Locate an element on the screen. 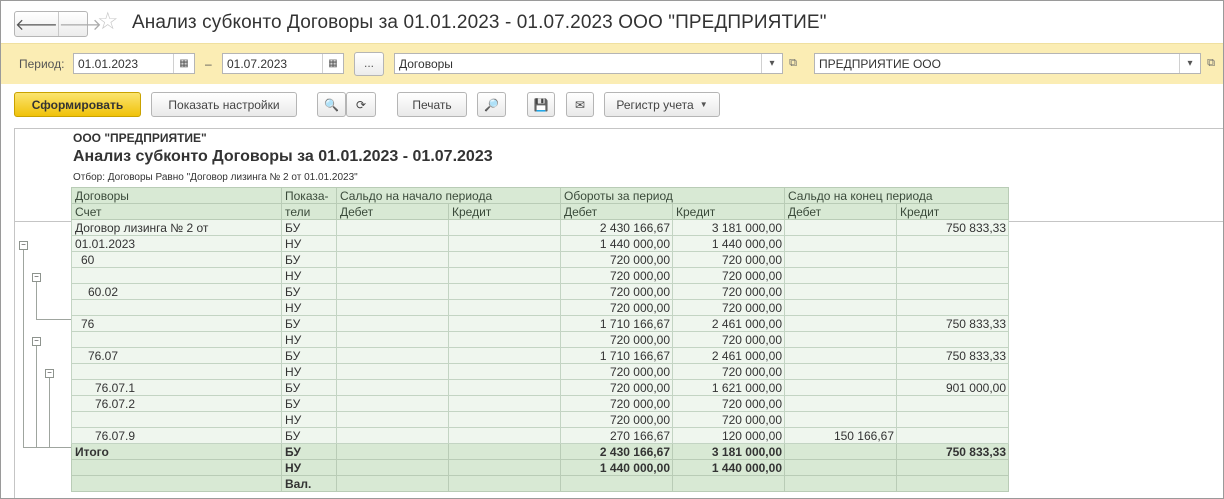 The image size is (1224, 499). back-arrow-icon: 🡐 is located at coordinates (36, 24).